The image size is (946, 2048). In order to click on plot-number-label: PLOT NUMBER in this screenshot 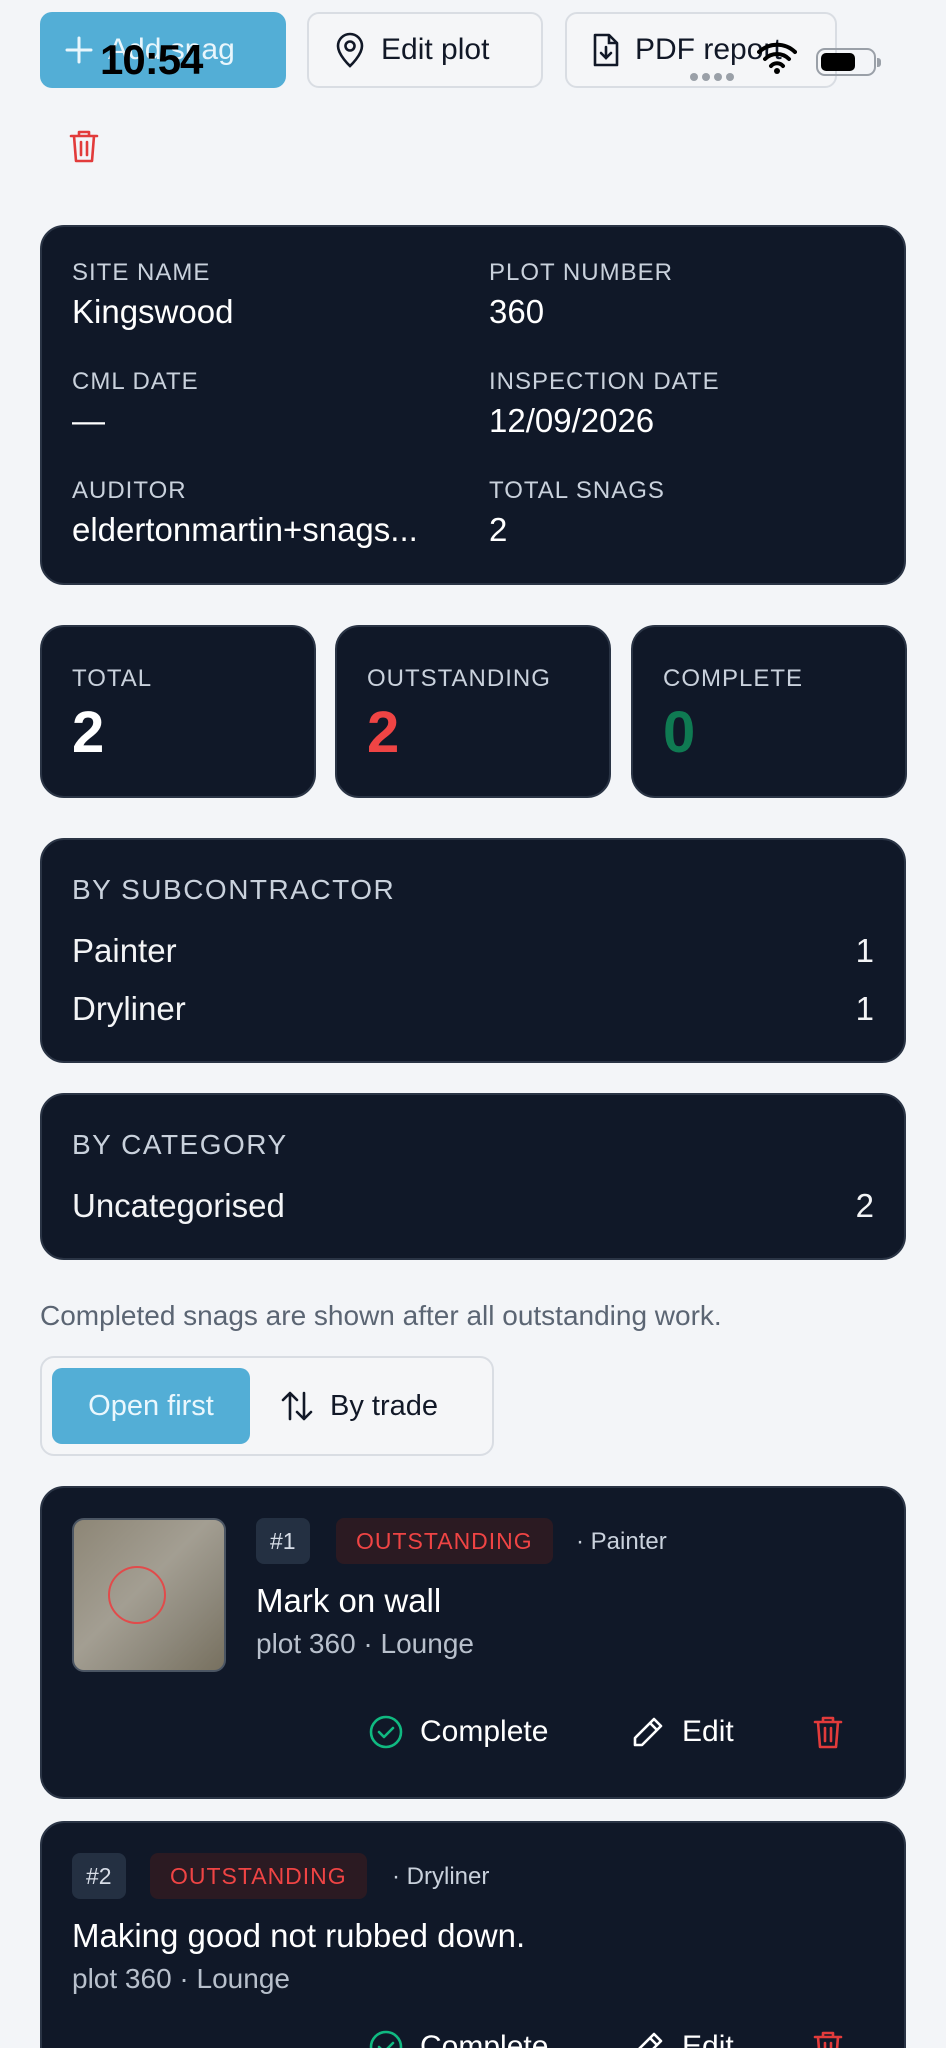, I will do `click(581, 272)`.